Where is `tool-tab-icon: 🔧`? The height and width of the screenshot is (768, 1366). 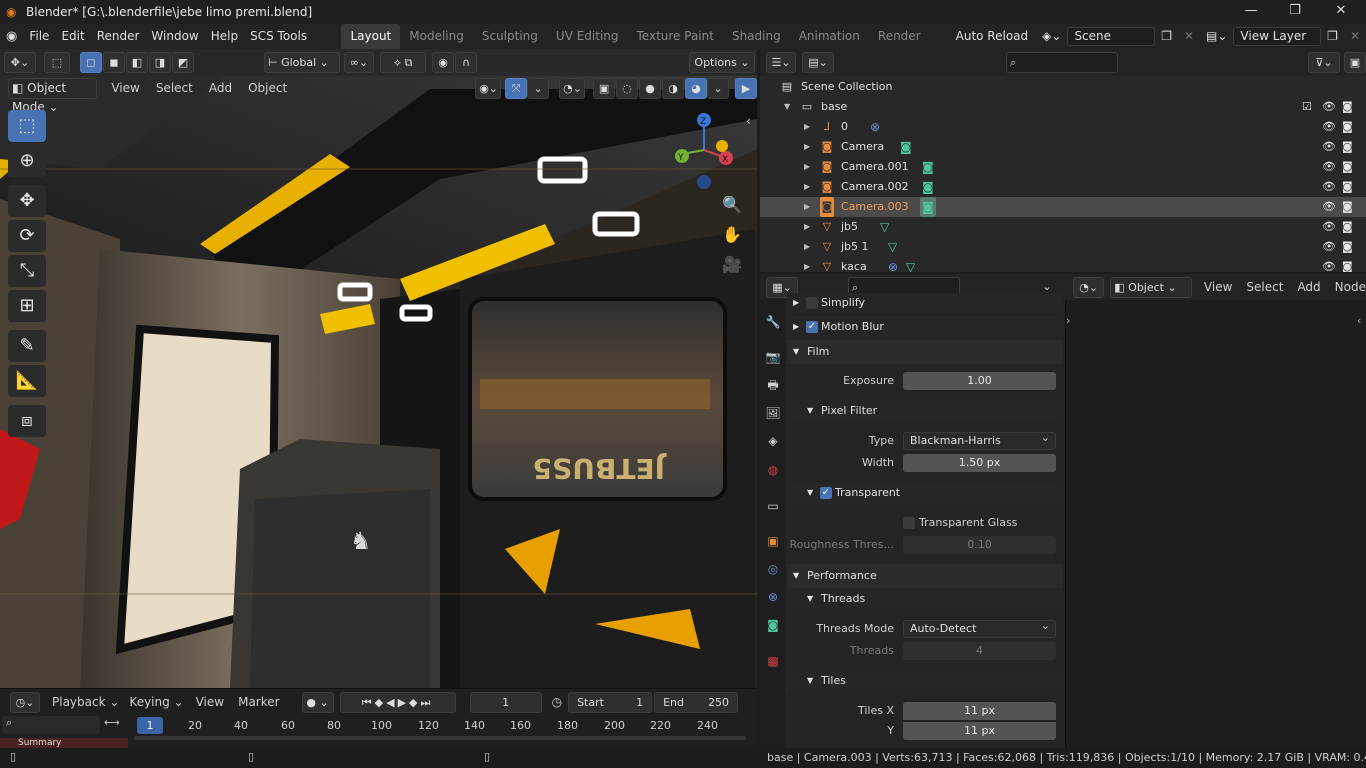 tool-tab-icon: 🔧 is located at coordinates (773, 322).